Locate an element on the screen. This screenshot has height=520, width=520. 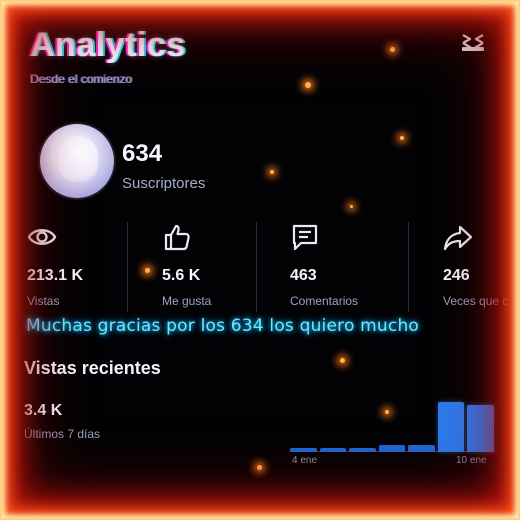
subscriber-label: Suscriptores is located at coordinates (164, 183).